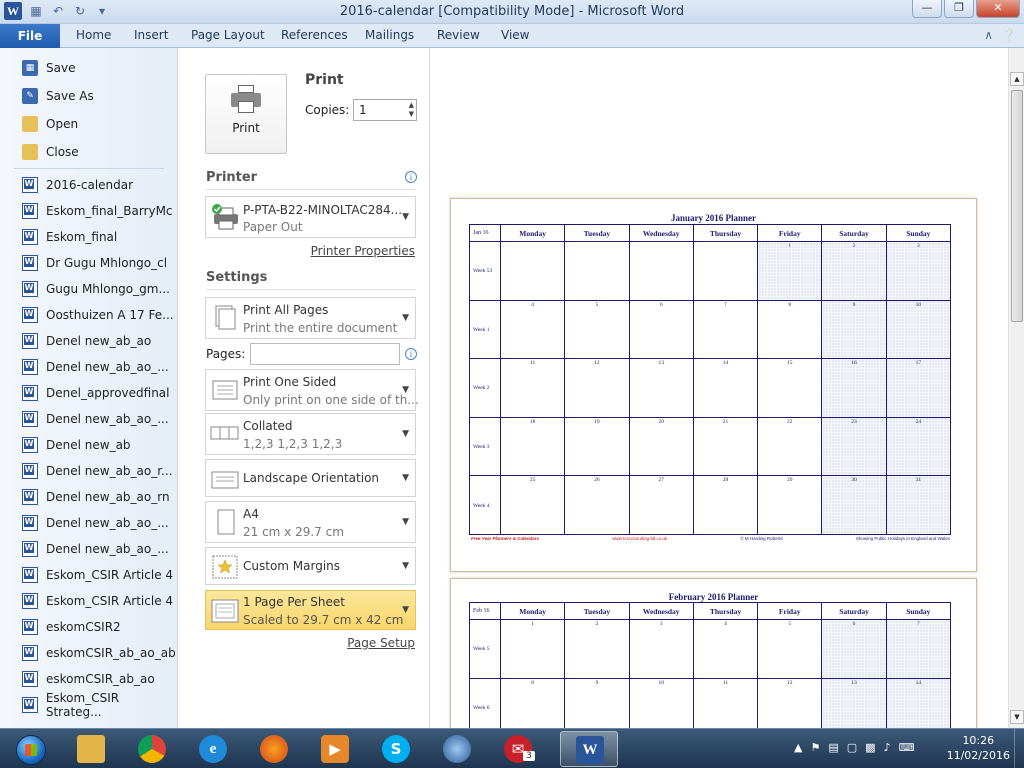  I want to click on recent-document: Denel new_ab_ao_rn, so click(96, 497).